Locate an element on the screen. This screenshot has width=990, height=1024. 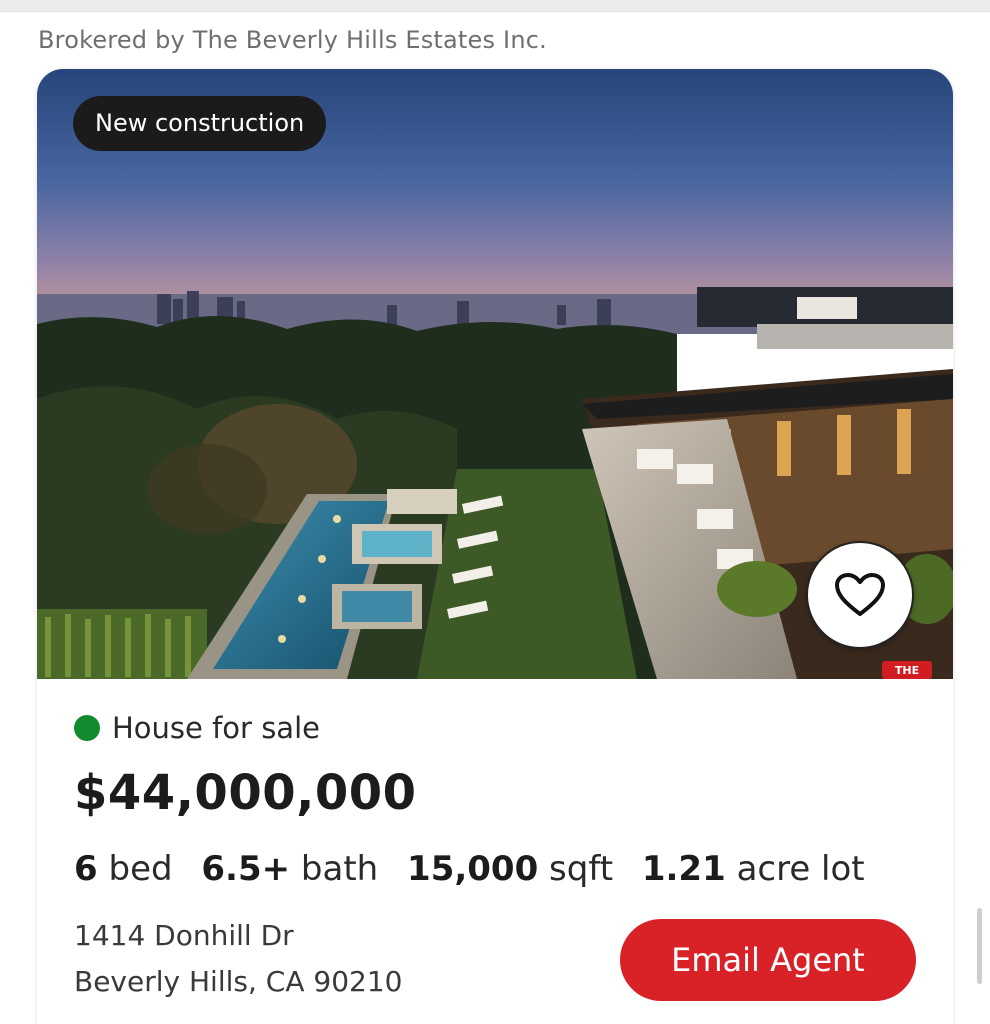
address-line-2: Beverly Hills, CA 90210 is located at coordinates (238, 981).